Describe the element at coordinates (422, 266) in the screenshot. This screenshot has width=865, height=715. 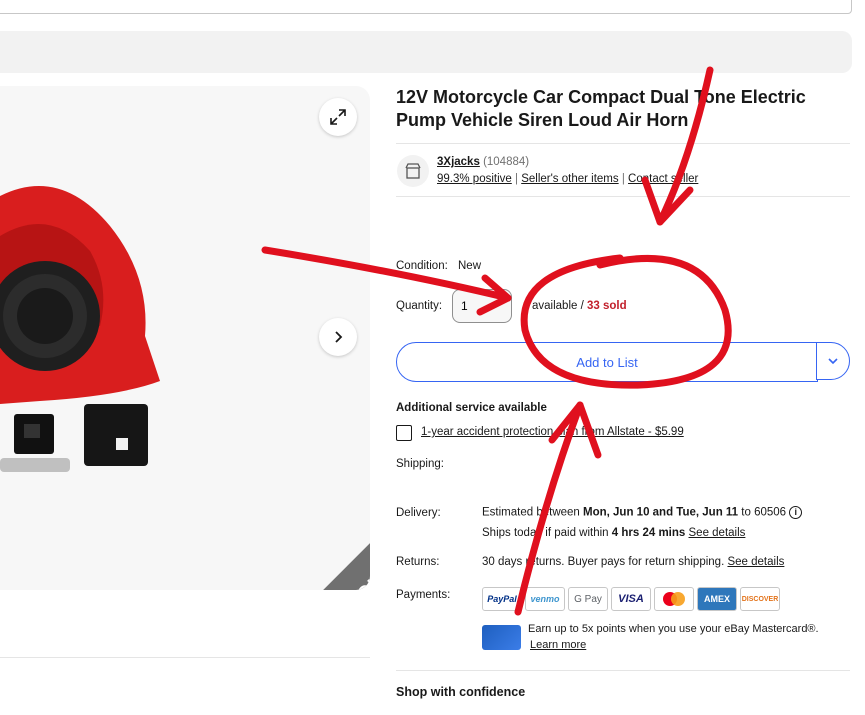
I see `condition-label: Condition:` at that location.